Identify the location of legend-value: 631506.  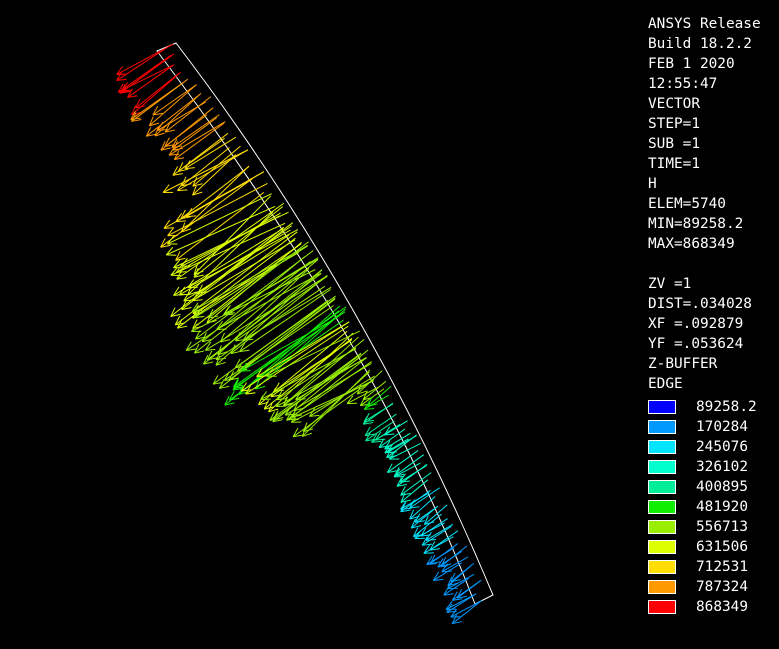
(722, 547).